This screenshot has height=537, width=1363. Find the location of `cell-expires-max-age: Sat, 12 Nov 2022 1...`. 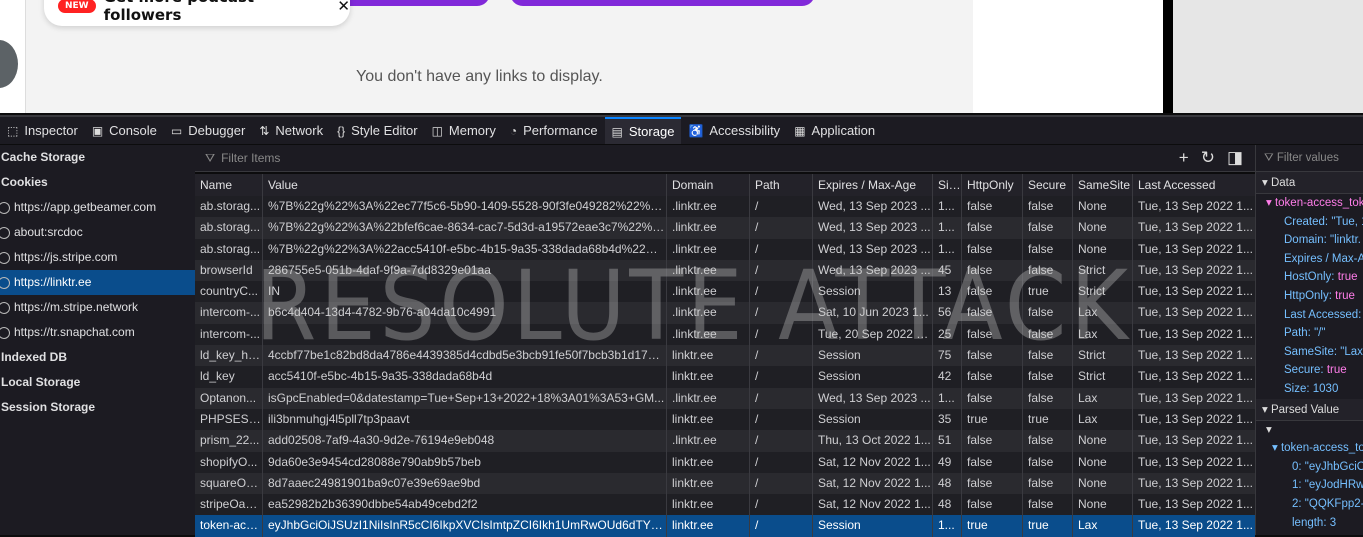

cell-expires-max-age: Sat, 12 Nov 2022 1... is located at coordinates (873, 462).